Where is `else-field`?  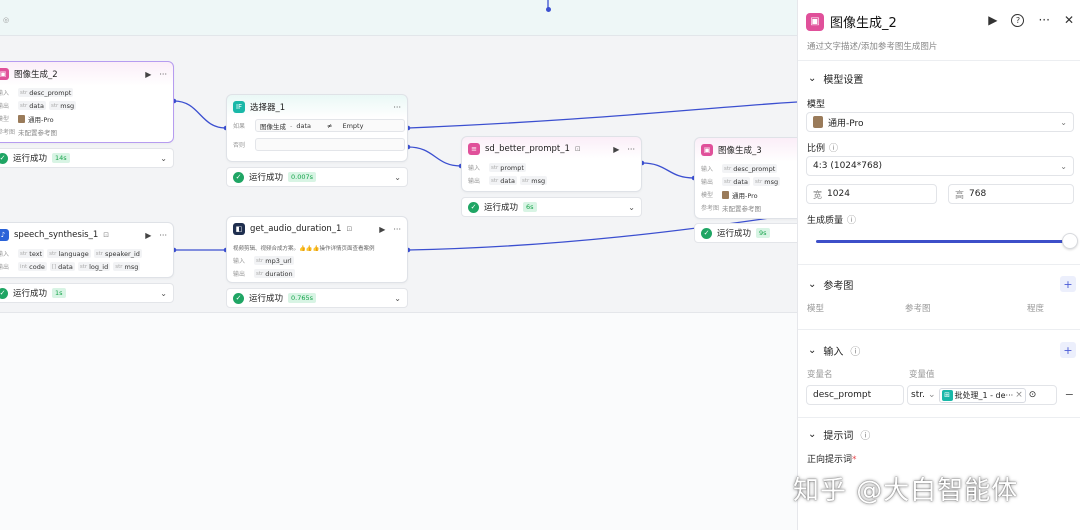 else-field is located at coordinates (330, 144).